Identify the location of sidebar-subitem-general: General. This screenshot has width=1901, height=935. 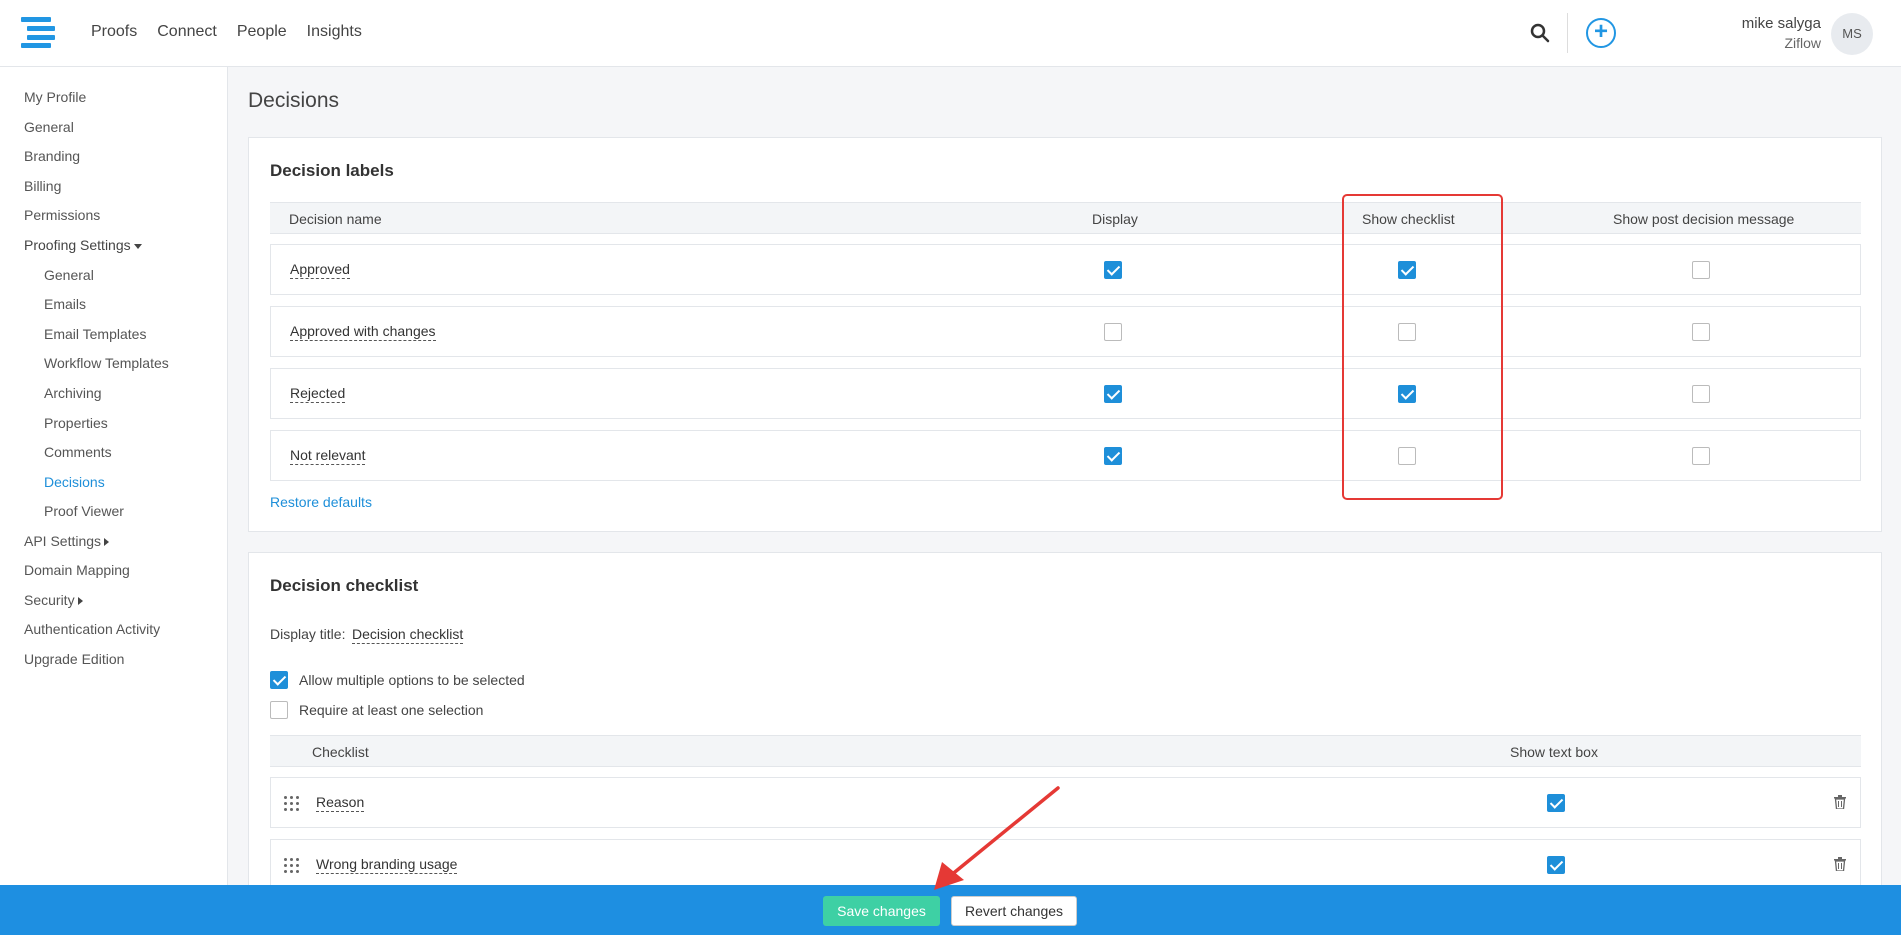
(69, 275).